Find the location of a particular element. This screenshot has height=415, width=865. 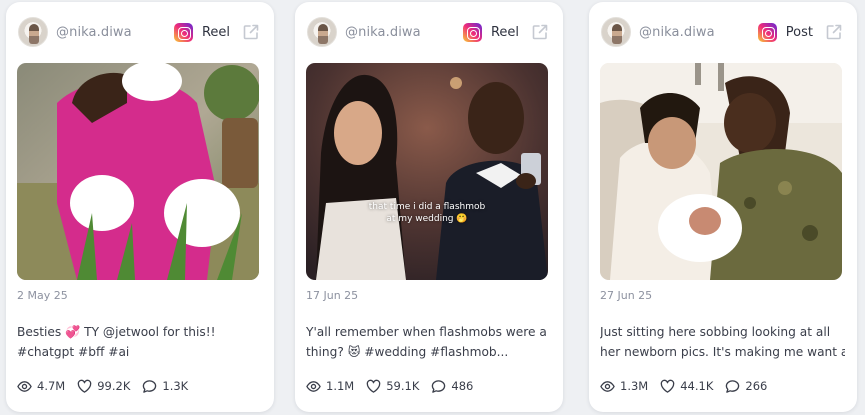

engagement-stats: 4.7M 99.2K 1.3K is located at coordinates (108, 386).